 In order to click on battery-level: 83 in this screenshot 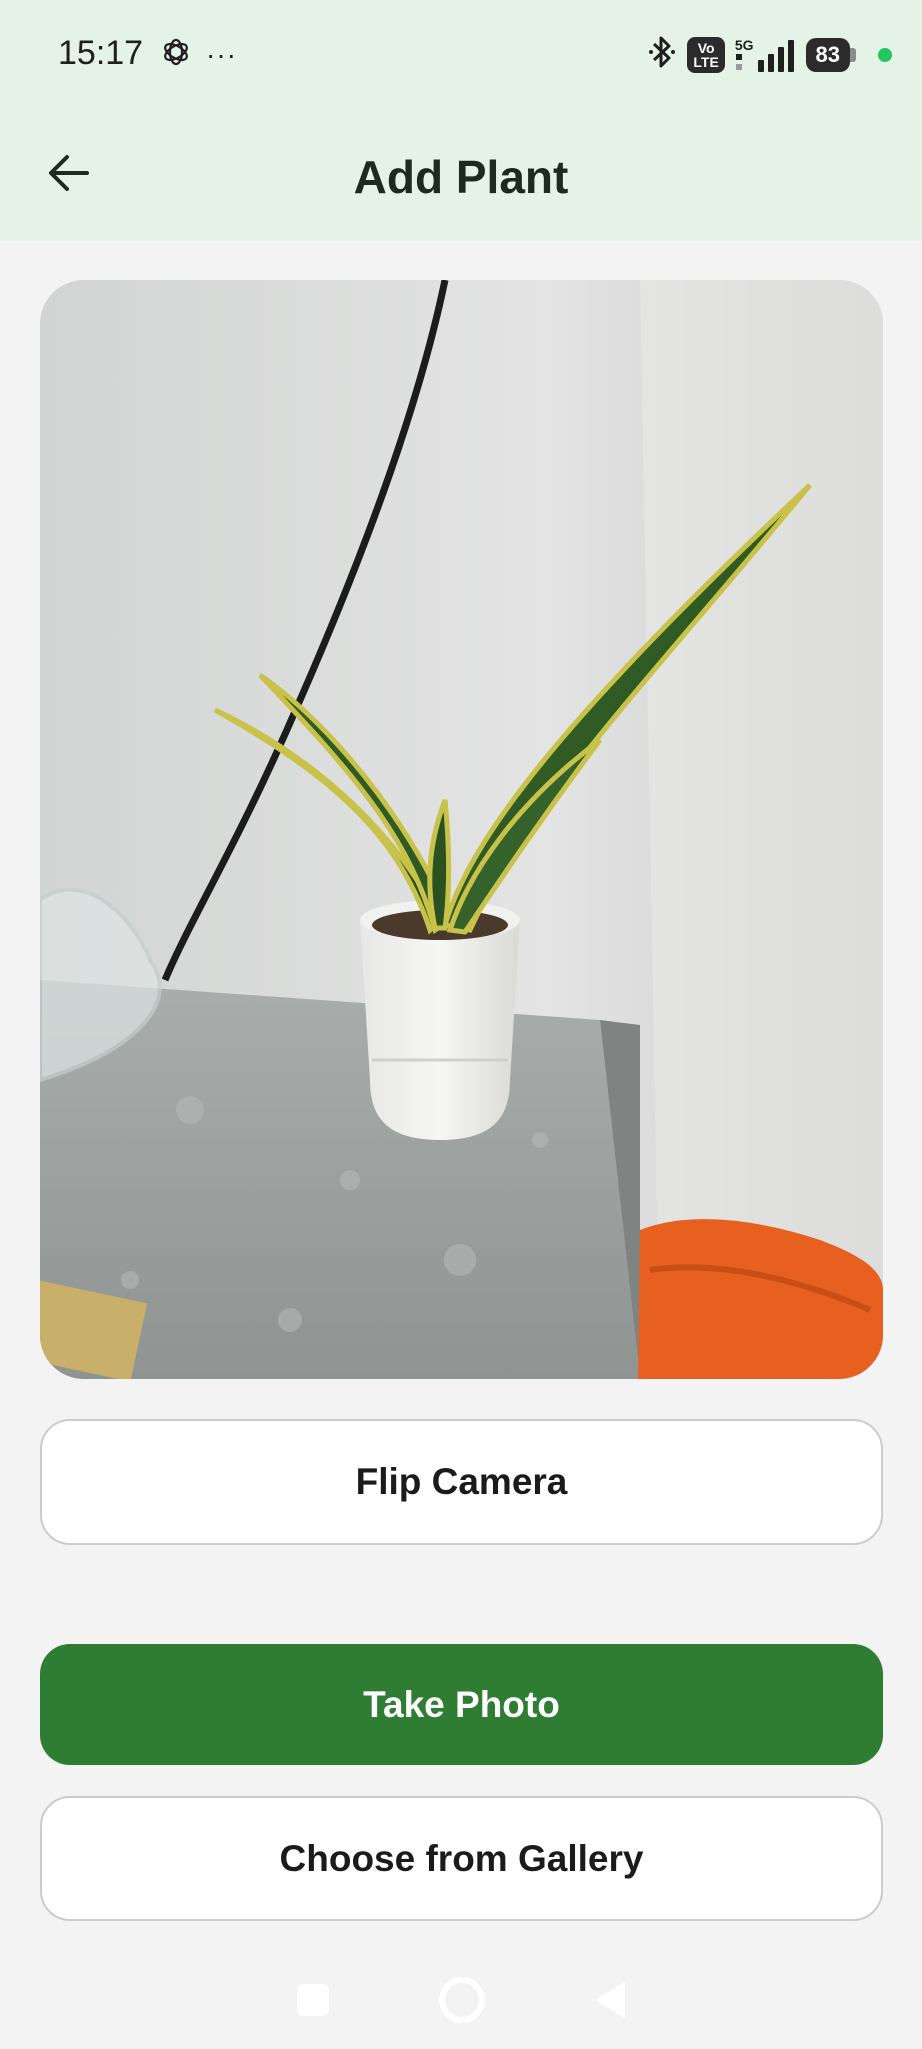, I will do `click(827, 54)`.